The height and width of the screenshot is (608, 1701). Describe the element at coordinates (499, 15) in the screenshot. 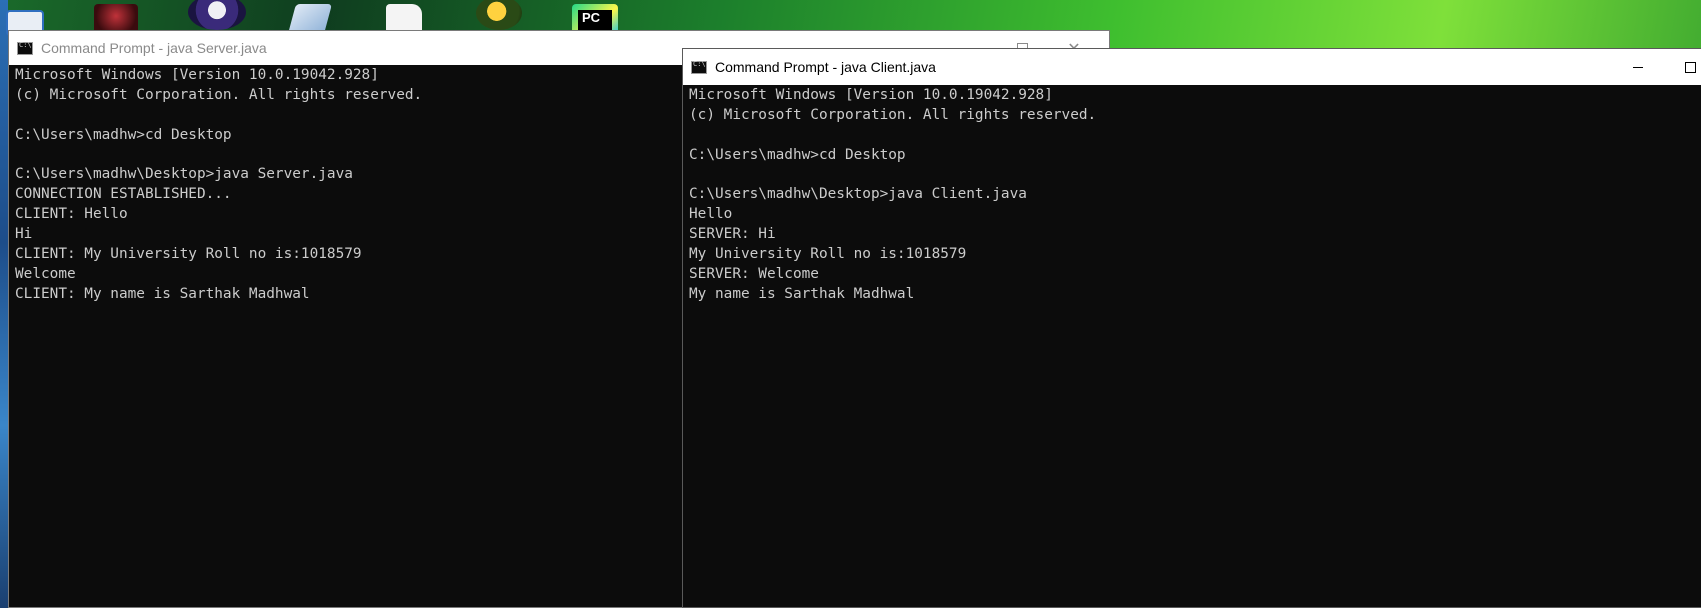

I see `app-icon` at that location.